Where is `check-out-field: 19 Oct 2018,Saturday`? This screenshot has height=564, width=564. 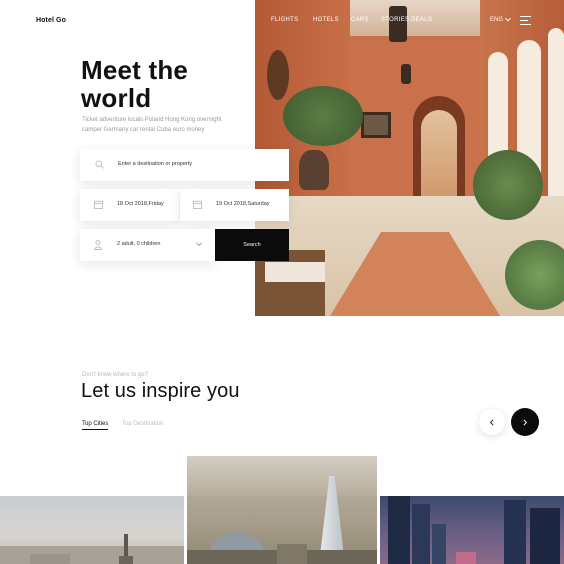
check-out-field: 19 Oct 2018,Saturday is located at coordinates (234, 205).